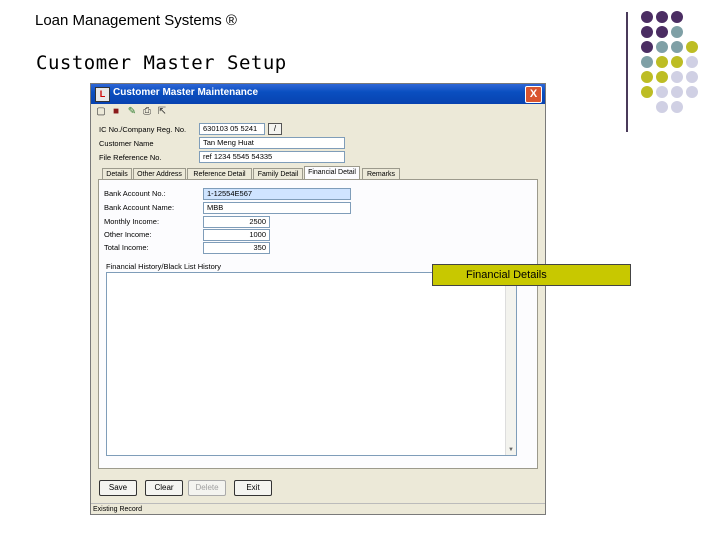 This screenshot has width=720, height=540. I want to click on history-label: Financial History/Black List History, so click(164, 266).